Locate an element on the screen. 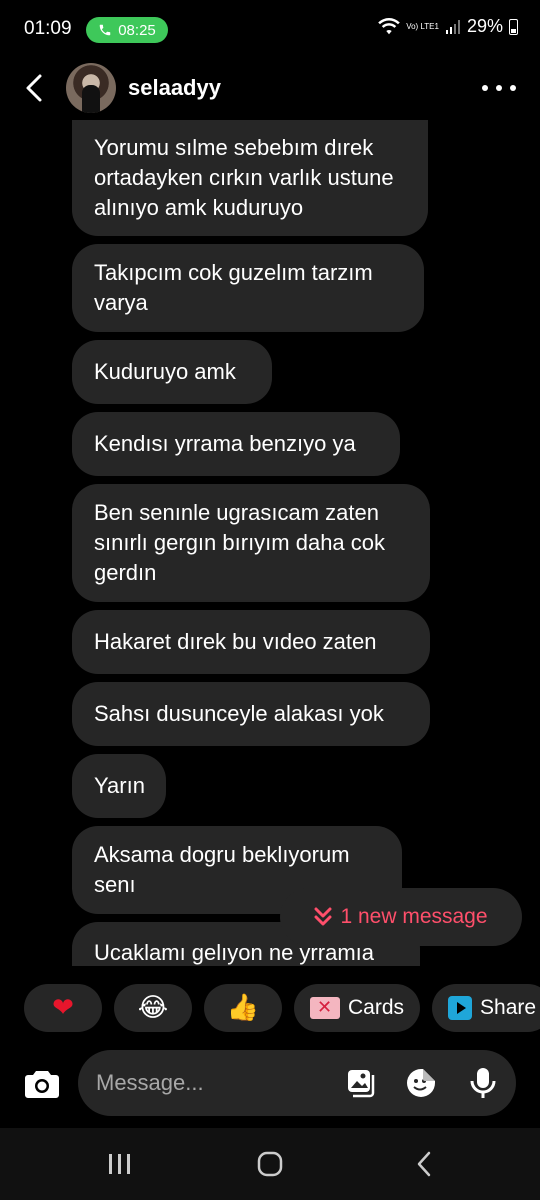  heart-reaction-button: ❤ is located at coordinates (63, 1008).